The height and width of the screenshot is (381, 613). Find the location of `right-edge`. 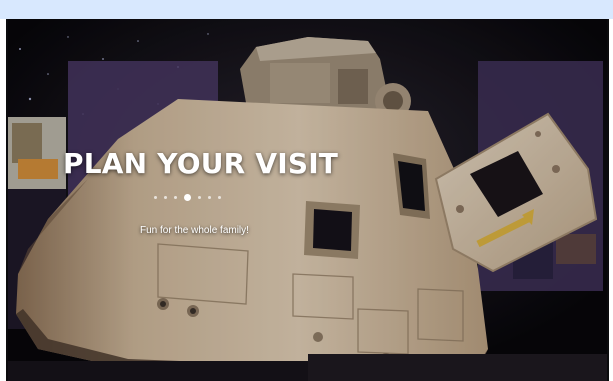

right-edge is located at coordinates (610, 200).